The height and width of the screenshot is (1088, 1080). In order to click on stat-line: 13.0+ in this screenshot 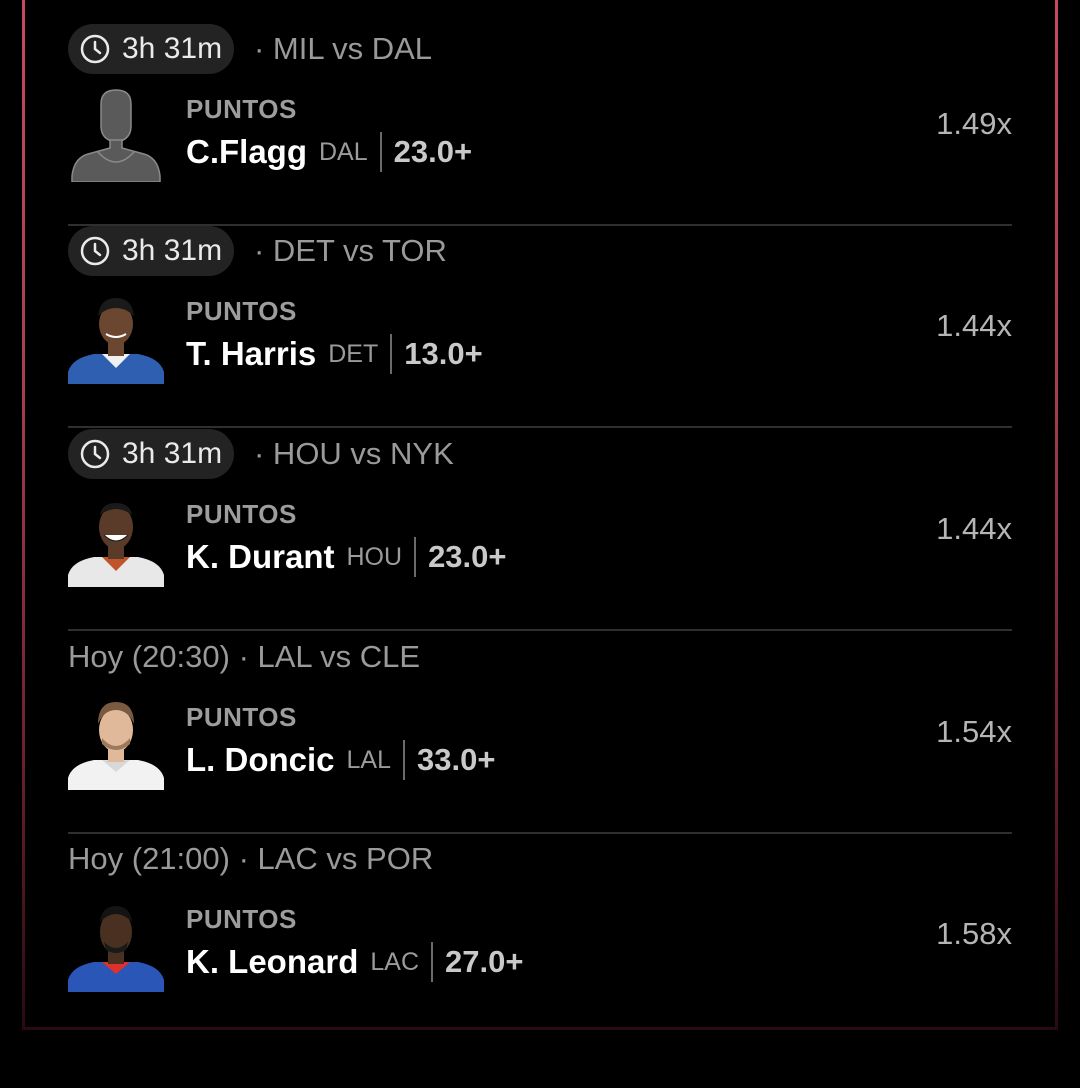, I will do `click(443, 353)`.